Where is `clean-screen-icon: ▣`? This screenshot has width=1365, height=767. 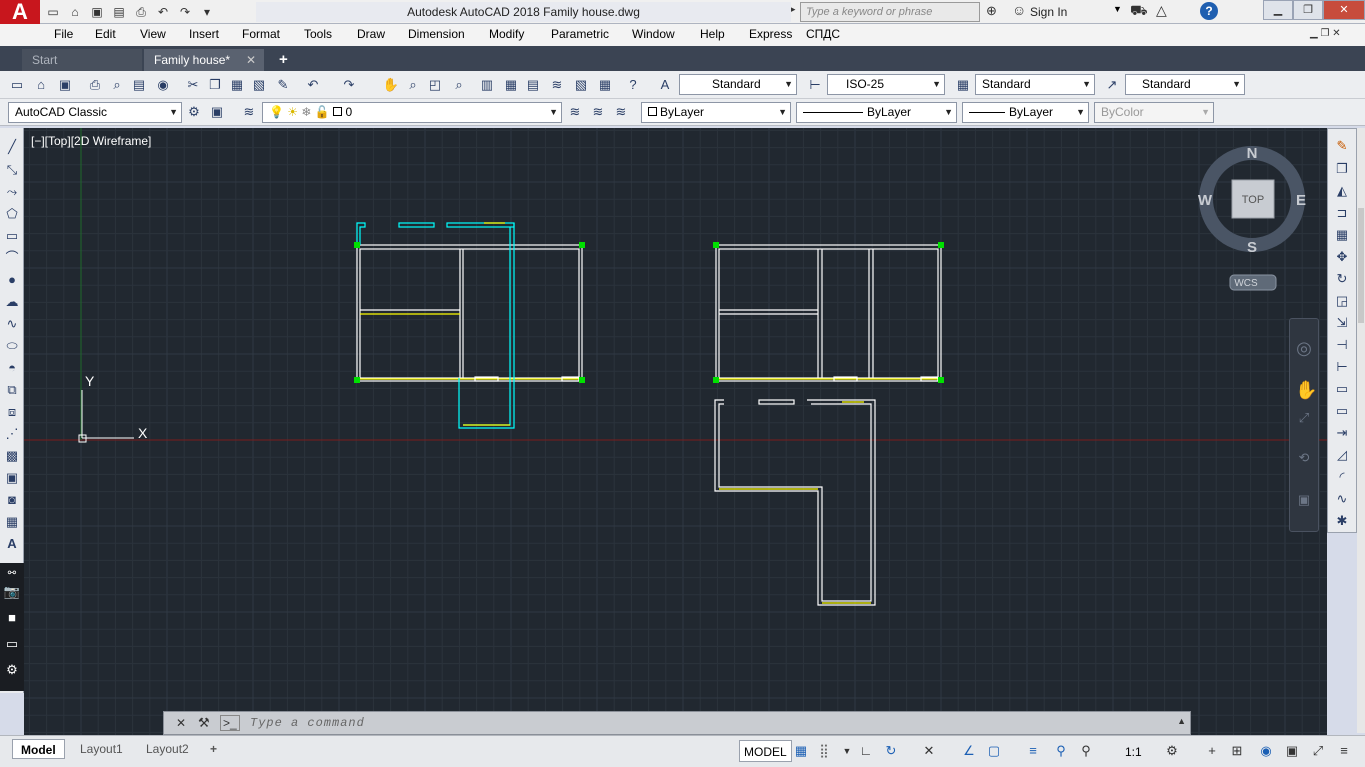
clean-screen-icon: ▣ is located at coordinates (1292, 751).